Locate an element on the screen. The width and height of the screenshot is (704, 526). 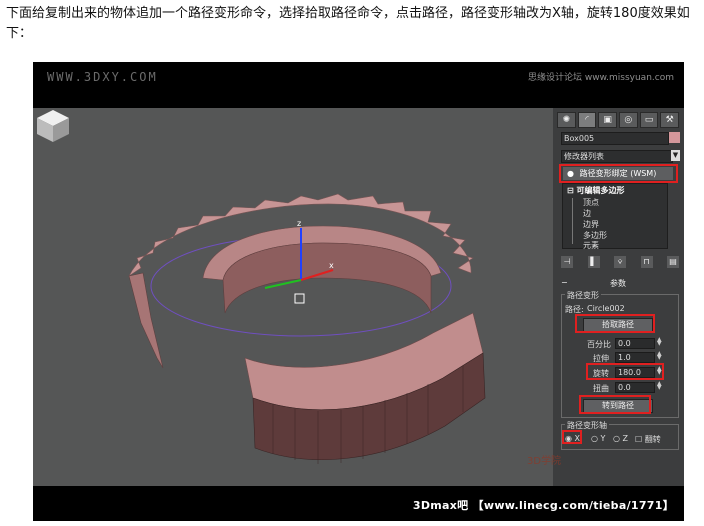
stack-group-editable-poly: ⊟ 可编辑多边形 is located at coordinates (596, 190).